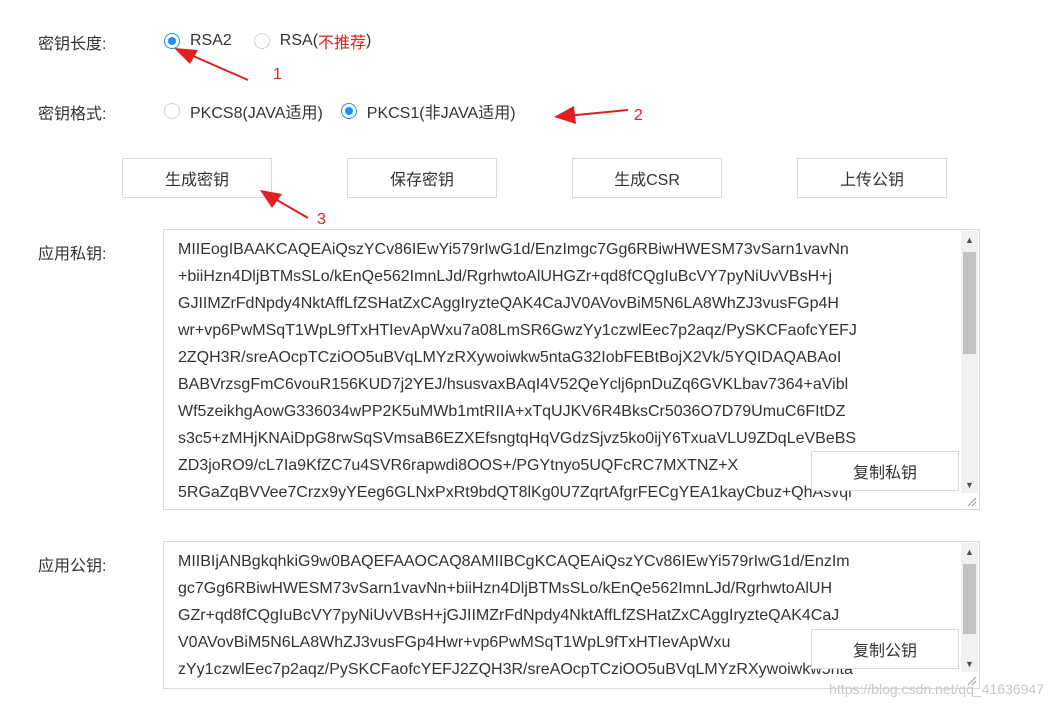  What do you see at coordinates (647, 178) in the screenshot?
I see `generate-csr-button: 生成CSR` at bounding box center [647, 178].